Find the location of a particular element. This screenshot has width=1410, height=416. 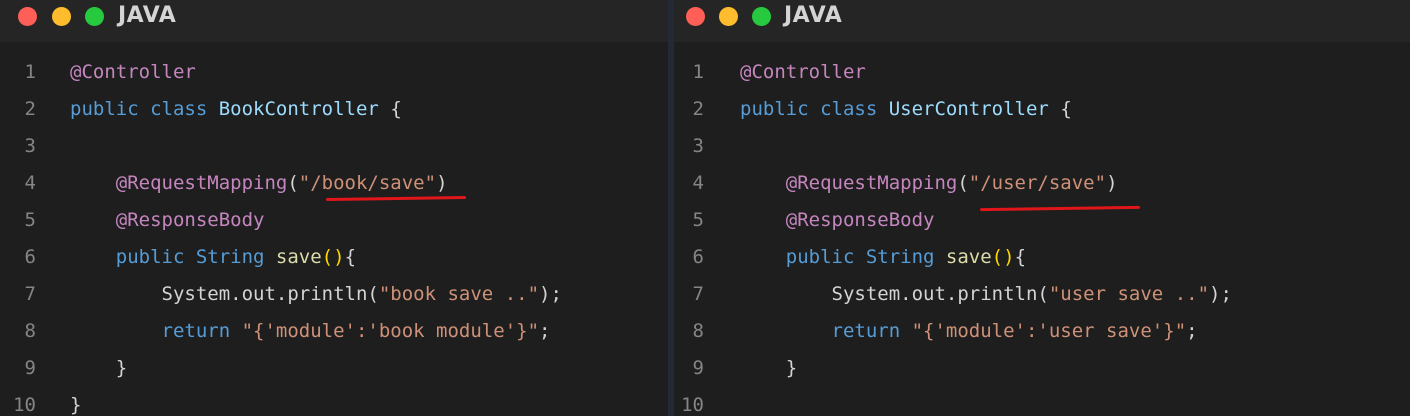

code-line: 7 System.out.println("book save .."); is located at coordinates (334, 294).